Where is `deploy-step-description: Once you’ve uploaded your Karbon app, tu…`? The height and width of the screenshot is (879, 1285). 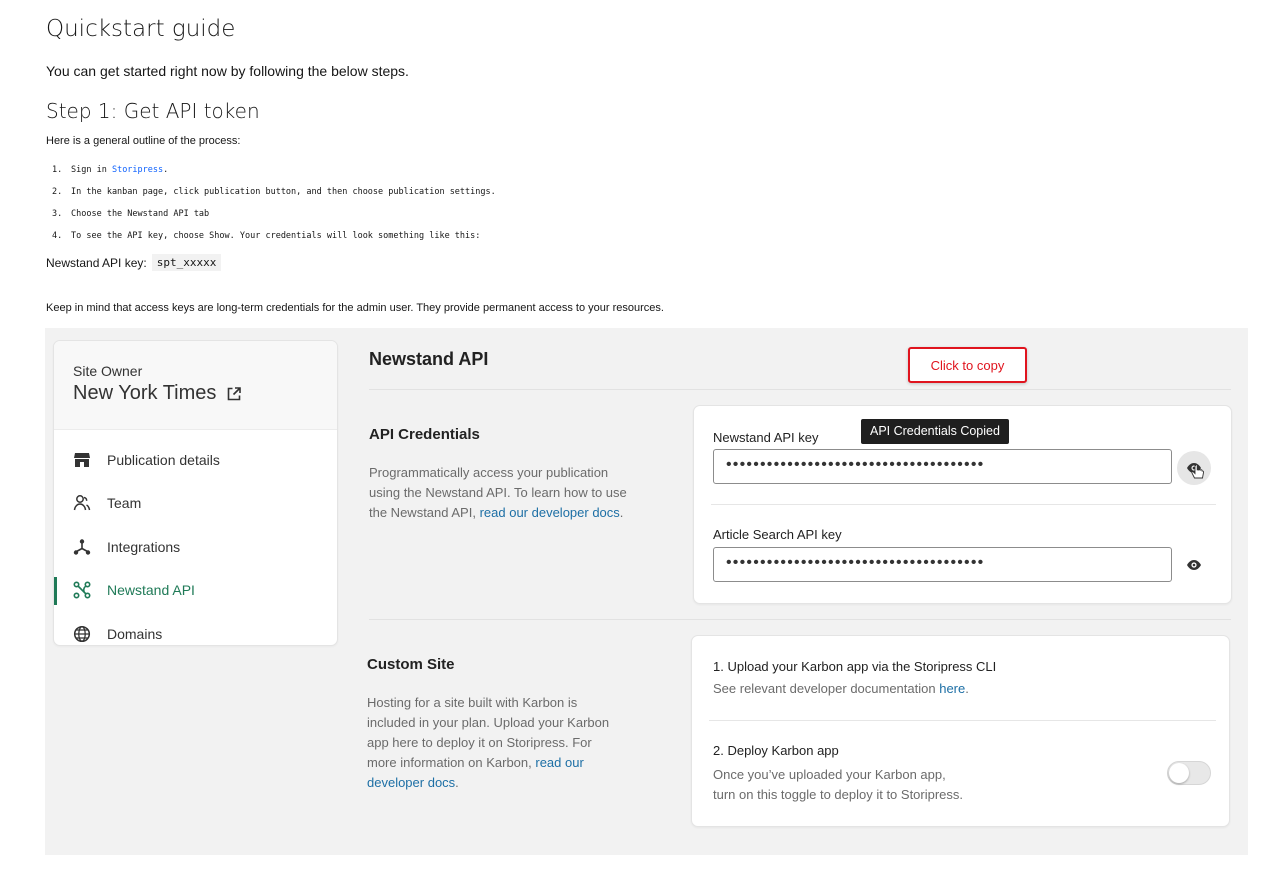
deploy-step-description: Once you’ve uploaded your Karbon app, tu… is located at coordinates (838, 784).